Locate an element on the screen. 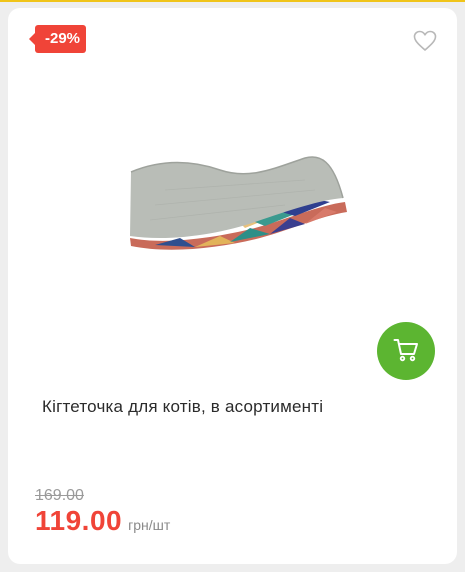  top-accent-strip is located at coordinates (232, 1).